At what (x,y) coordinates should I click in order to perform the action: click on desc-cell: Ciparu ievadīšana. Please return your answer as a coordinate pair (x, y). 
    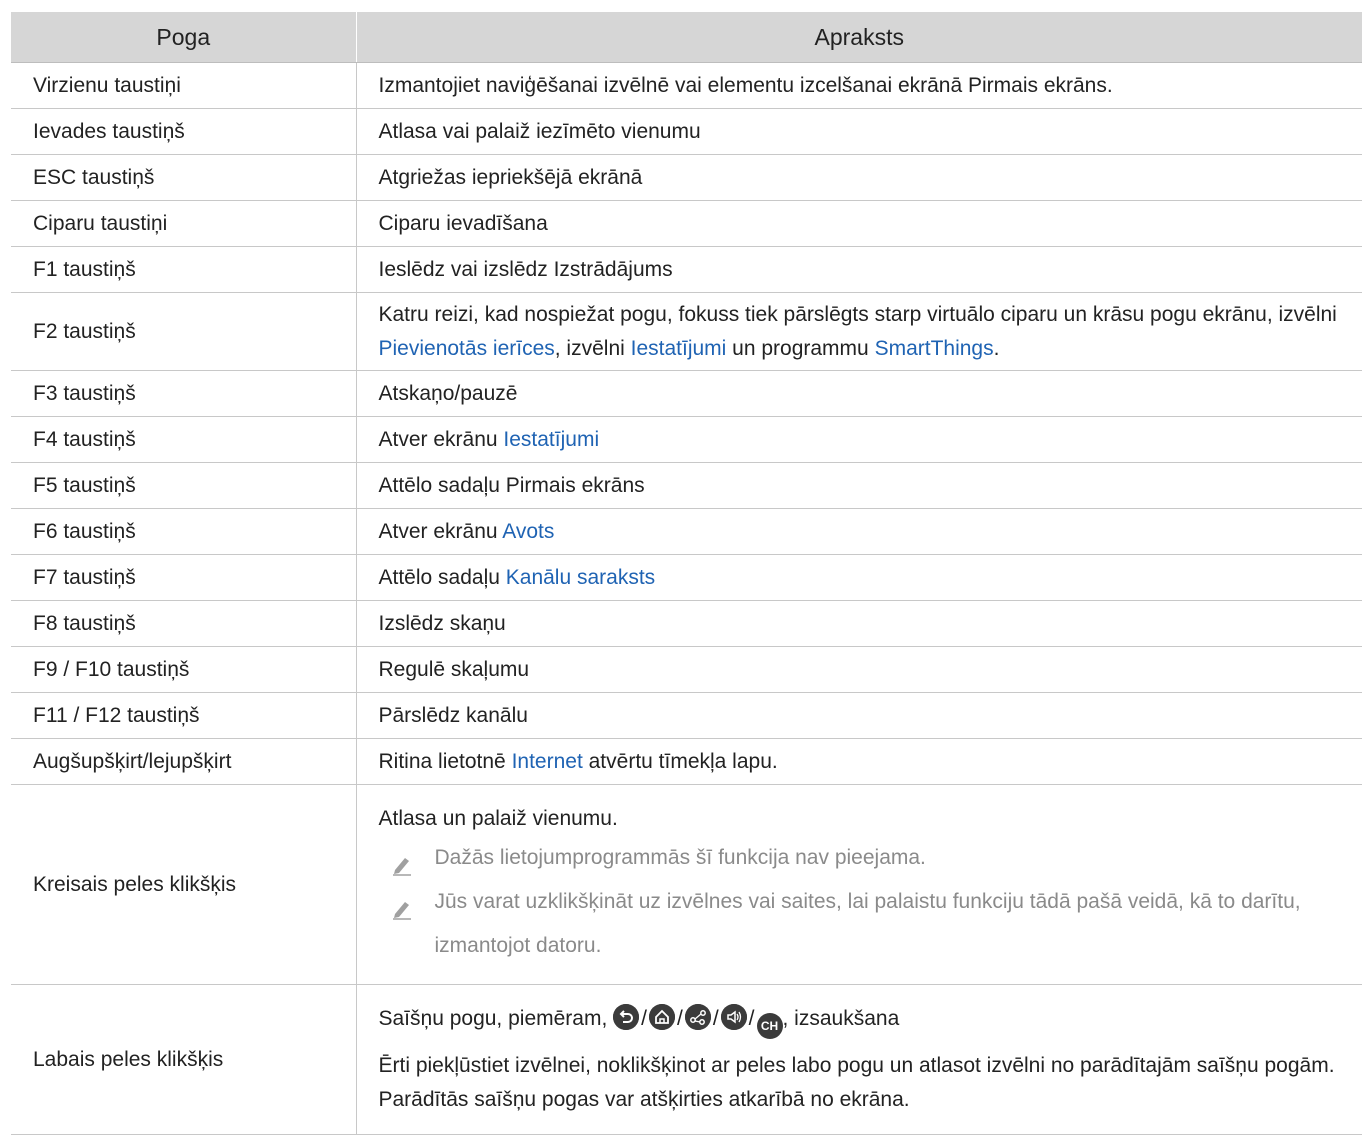
    Looking at the image, I should click on (858, 223).